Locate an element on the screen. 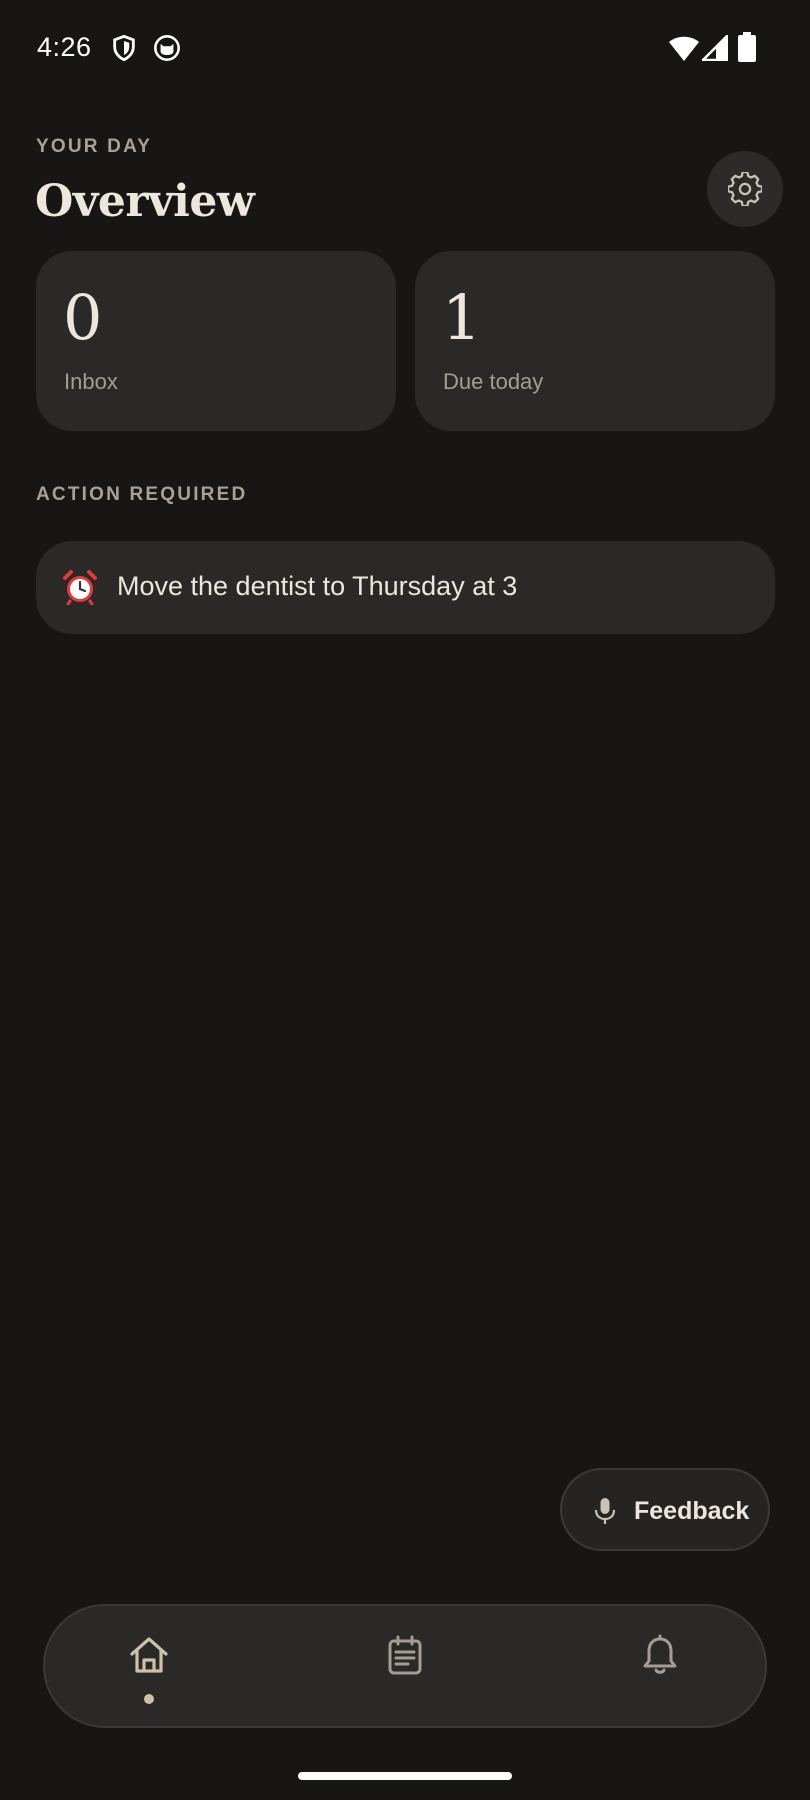 The height and width of the screenshot is (1800, 810). feedback-button: Feedback is located at coordinates (665, 1509).